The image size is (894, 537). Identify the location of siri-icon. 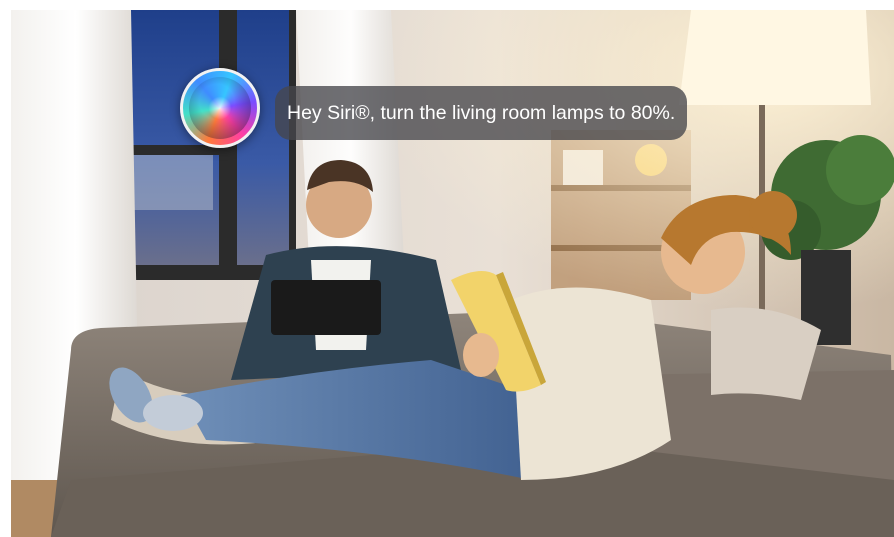
(220, 108).